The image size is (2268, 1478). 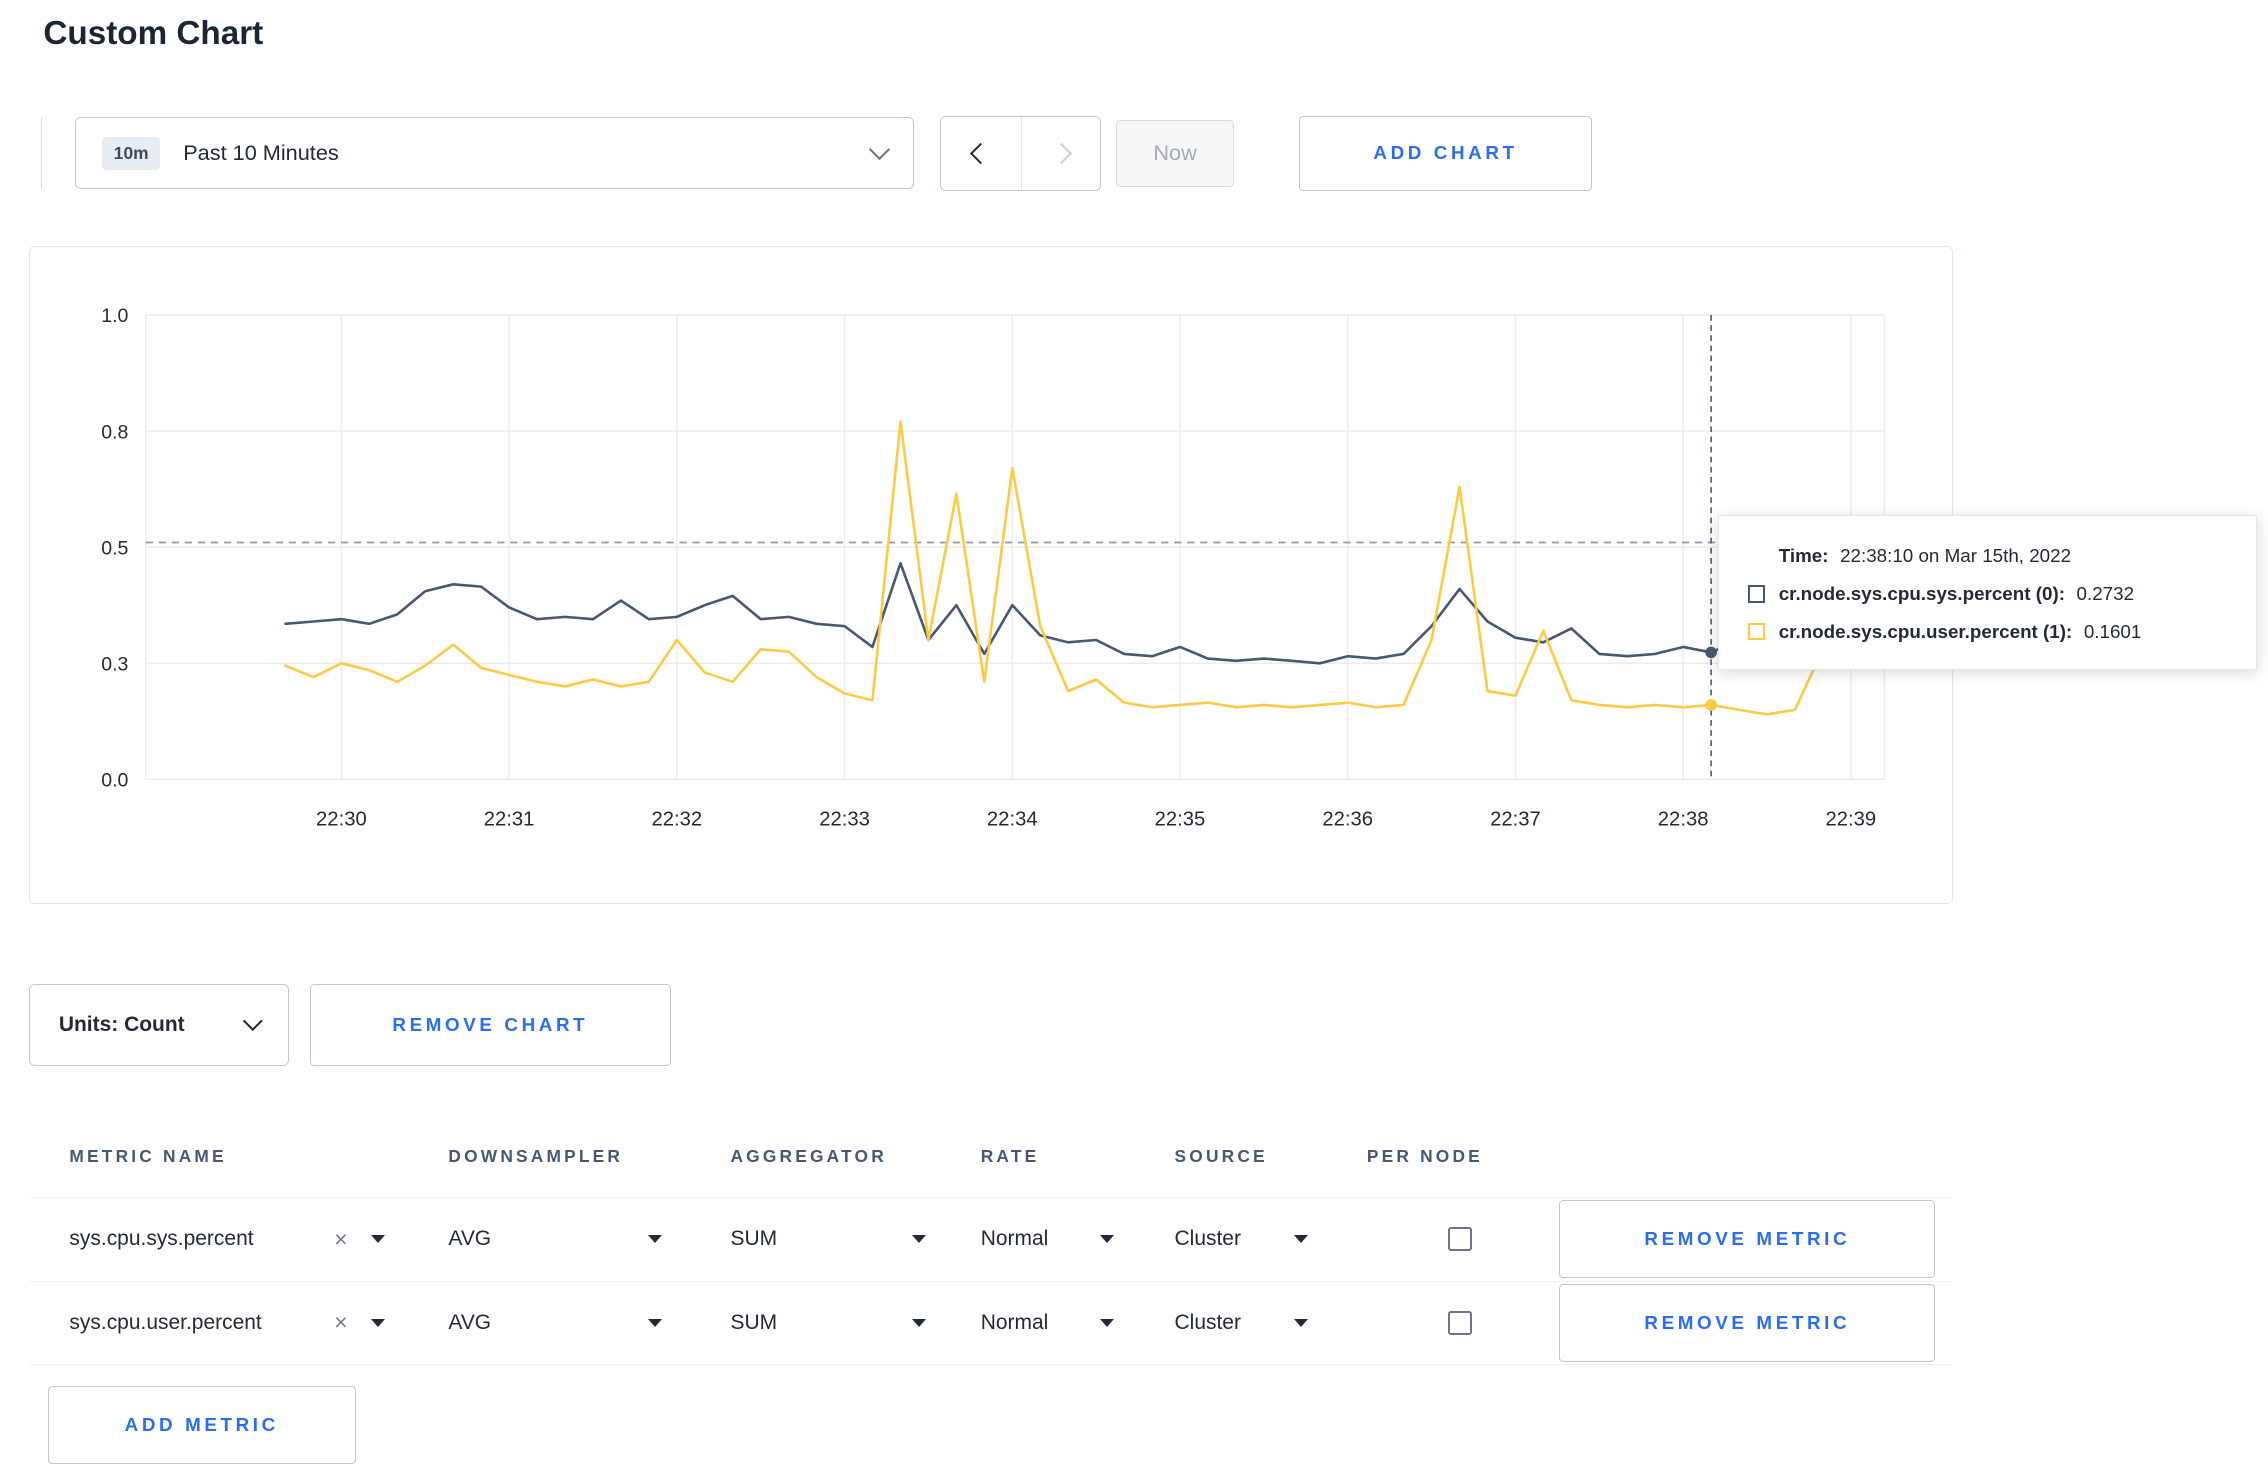 What do you see at coordinates (536, 1156) in the screenshot?
I see `header-downsampler: DOWNSAMPLER` at bounding box center [536, 1156].